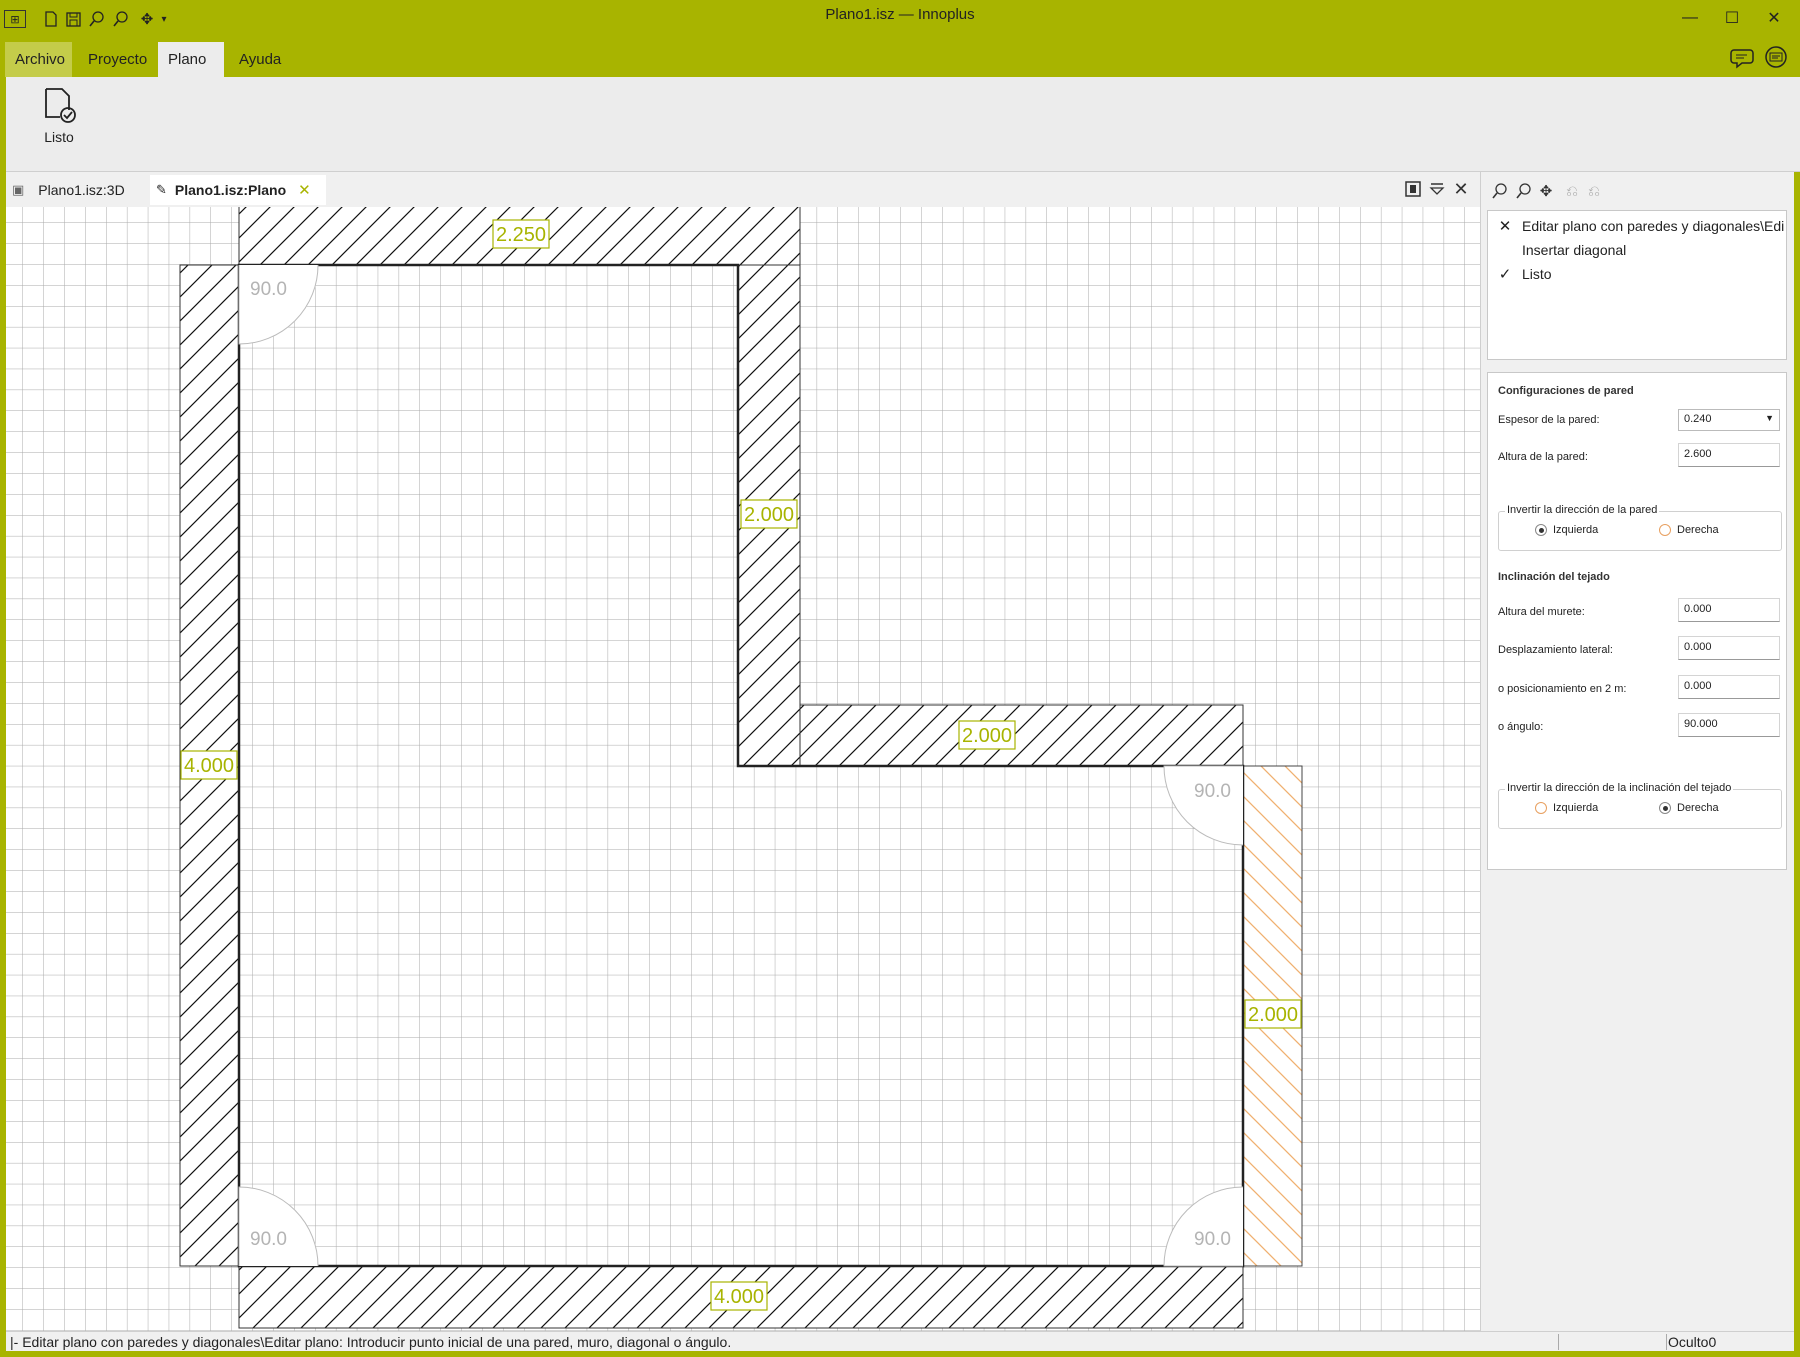 The height and width of the screenshot is (1357, 1800). I want to click on dimension-right-lower-value: 2.000, so click(1273, 1015).